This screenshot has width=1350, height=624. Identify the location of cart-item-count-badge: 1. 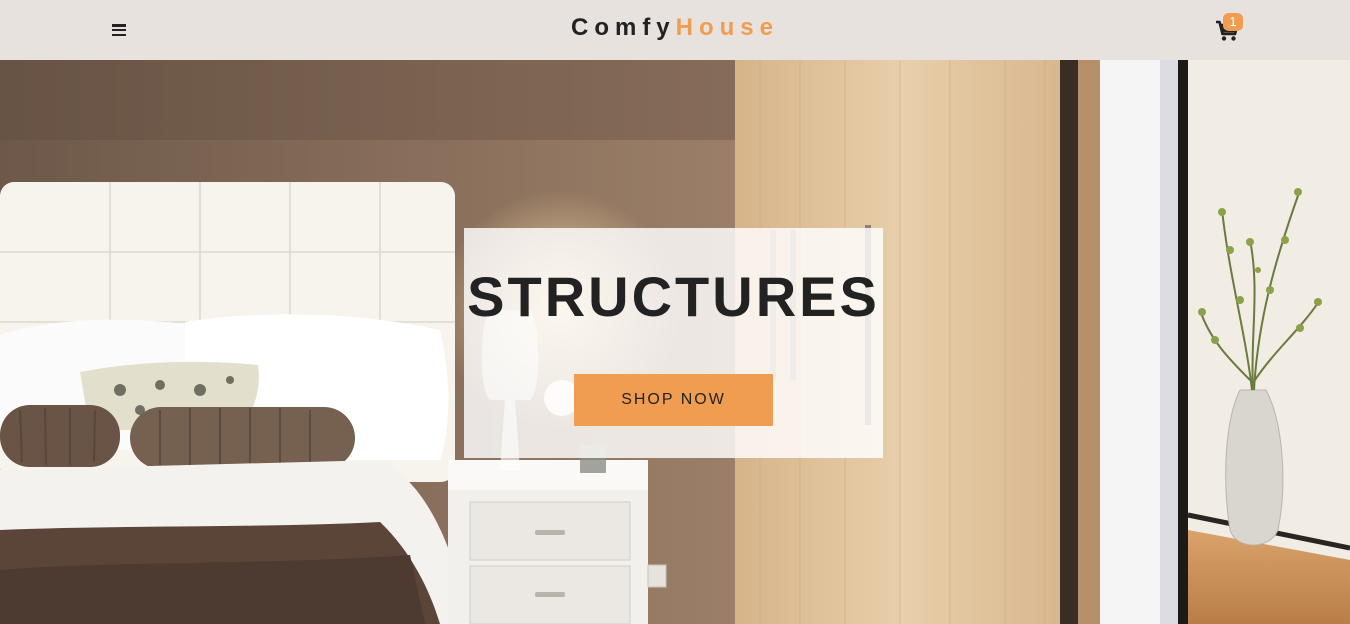
(1233, 22).